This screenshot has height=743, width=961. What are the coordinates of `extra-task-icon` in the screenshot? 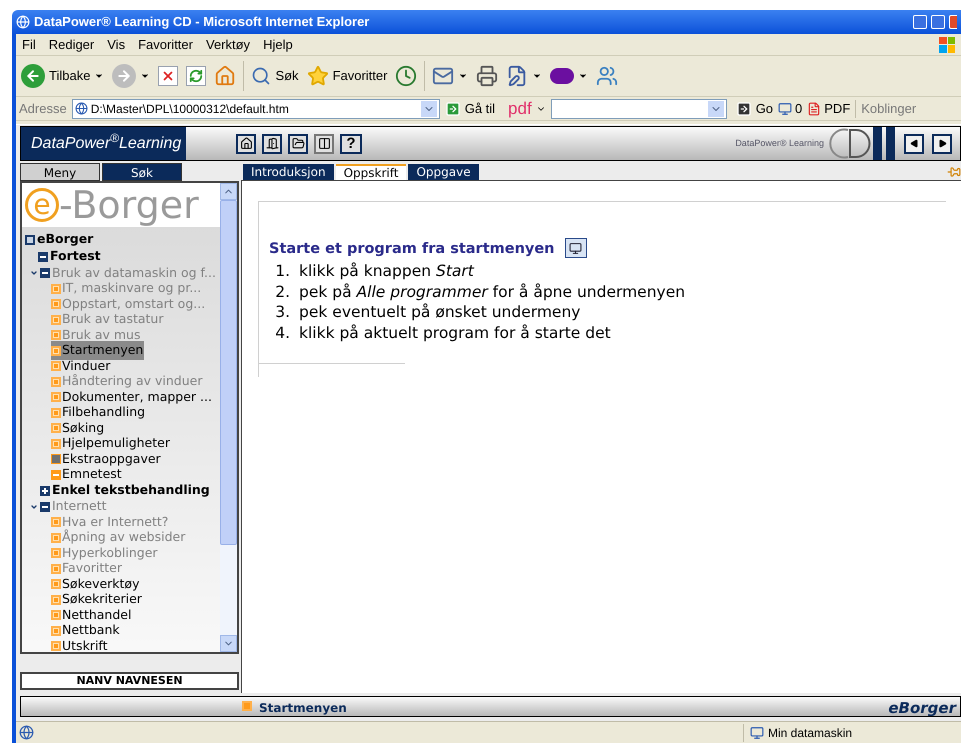 It's located at (56, 459).